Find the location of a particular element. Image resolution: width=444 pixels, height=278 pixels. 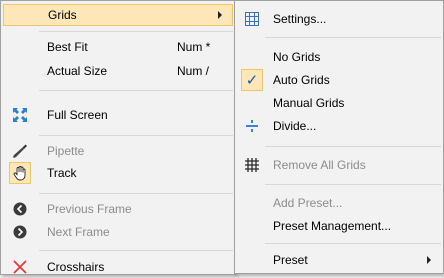

previous-frame-icon is located at coordinates (20, 209).